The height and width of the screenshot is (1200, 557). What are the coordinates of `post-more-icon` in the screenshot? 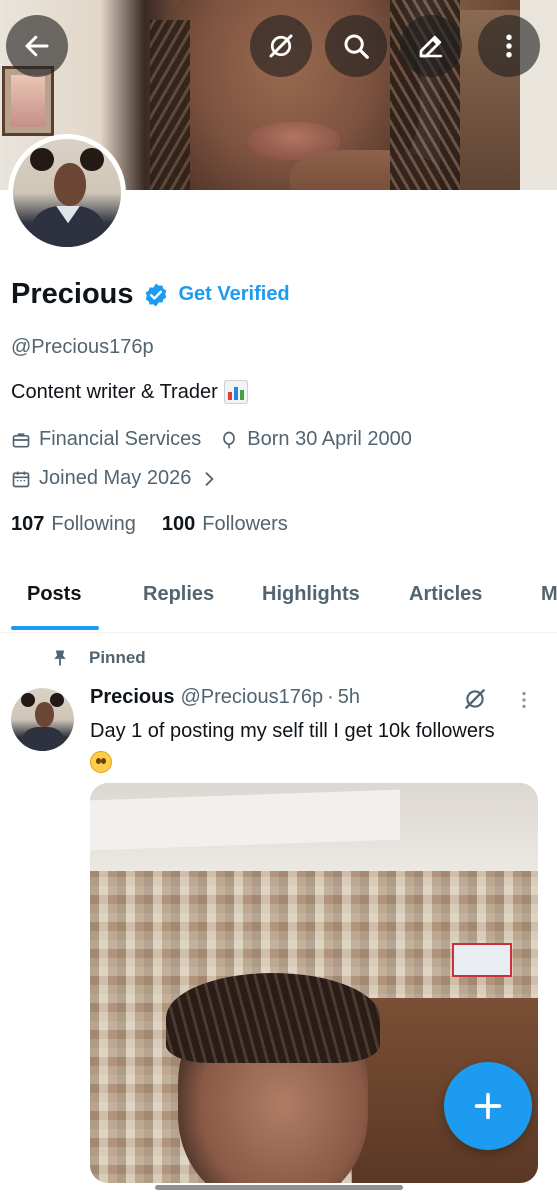 It's located at (524, 700).